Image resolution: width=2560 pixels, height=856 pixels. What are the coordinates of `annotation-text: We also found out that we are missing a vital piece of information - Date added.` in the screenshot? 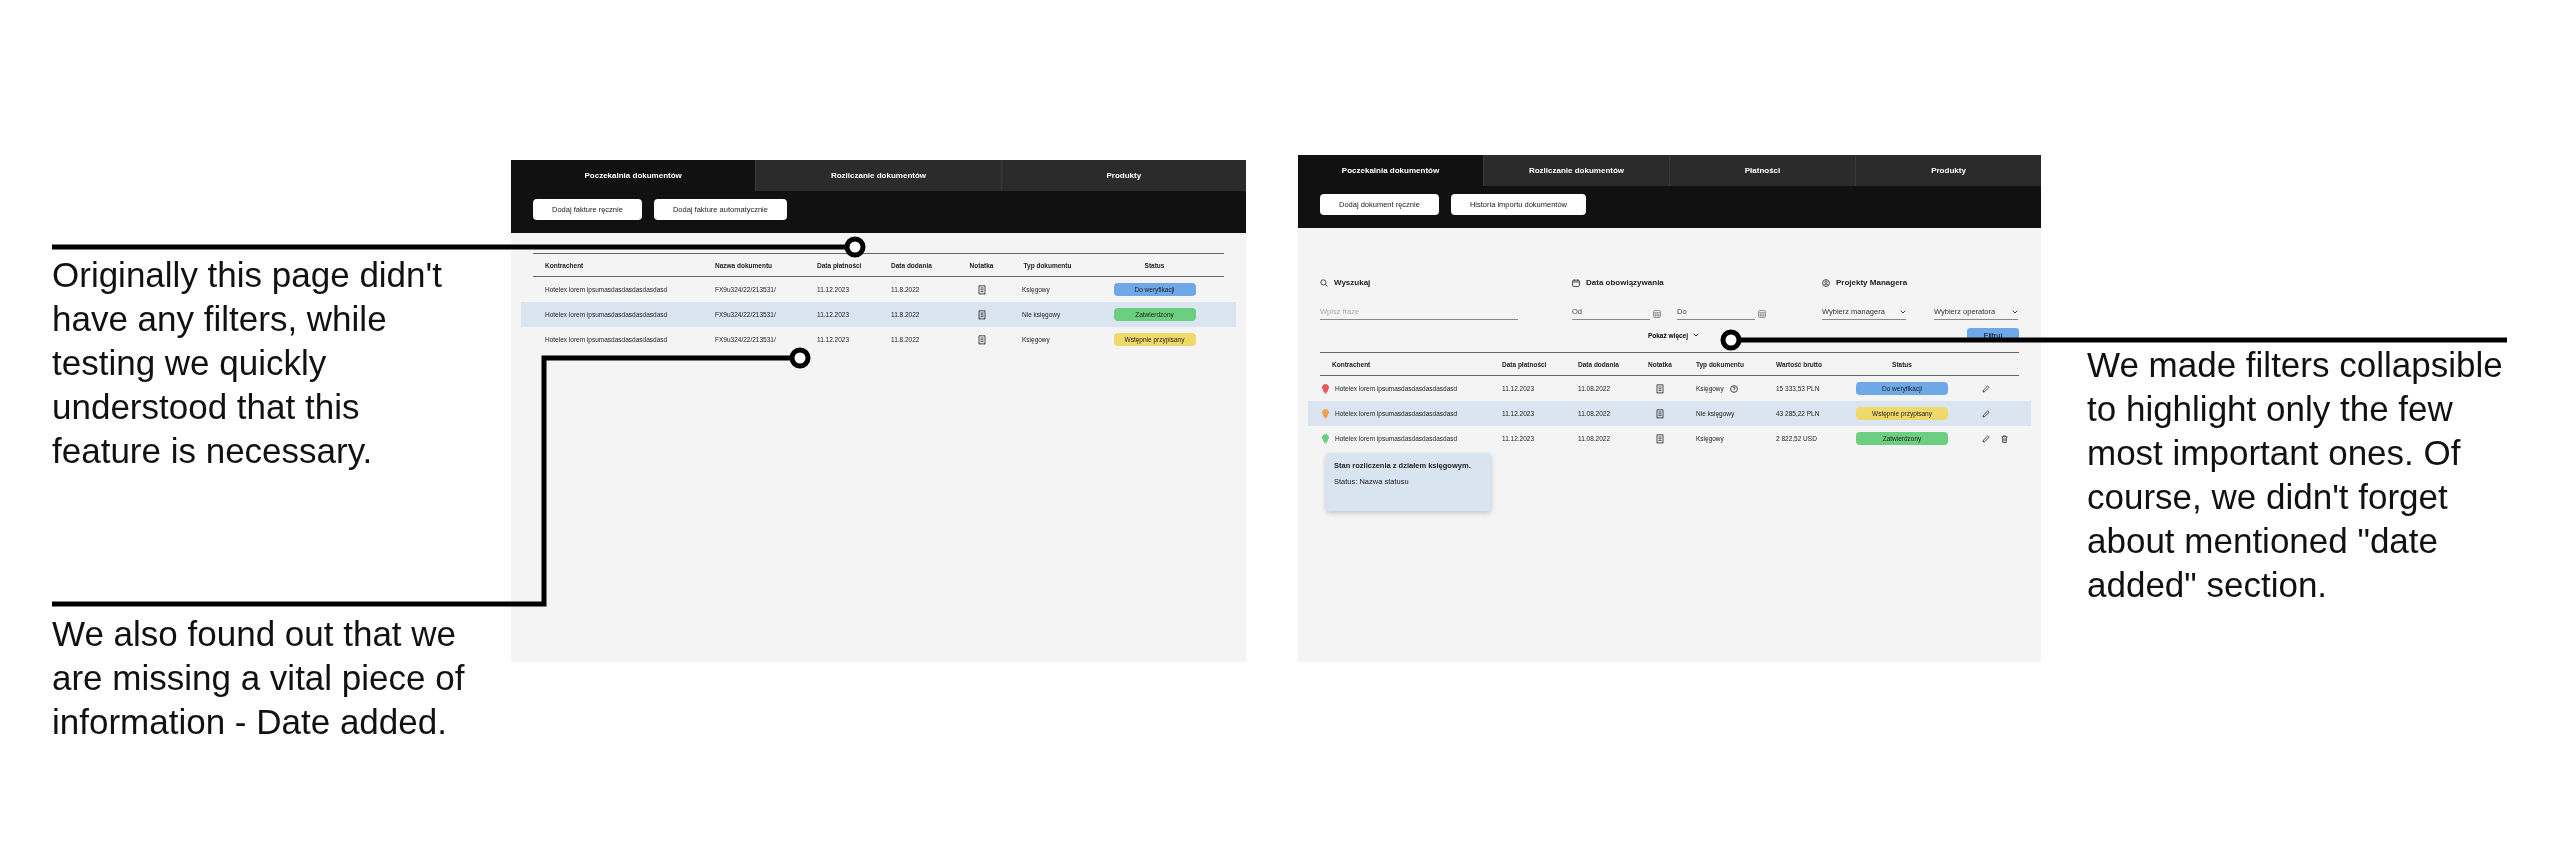 It's located at (259, 678).